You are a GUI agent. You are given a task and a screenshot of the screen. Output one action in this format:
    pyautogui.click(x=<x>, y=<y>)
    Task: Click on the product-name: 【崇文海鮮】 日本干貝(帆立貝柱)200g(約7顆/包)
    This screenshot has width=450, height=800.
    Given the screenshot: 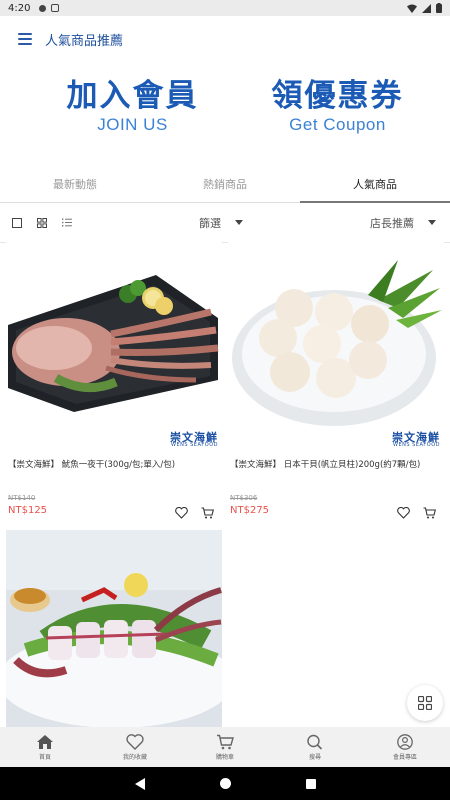 What is the action you would take?
    pyautogui.click(x=336, y=464)
    